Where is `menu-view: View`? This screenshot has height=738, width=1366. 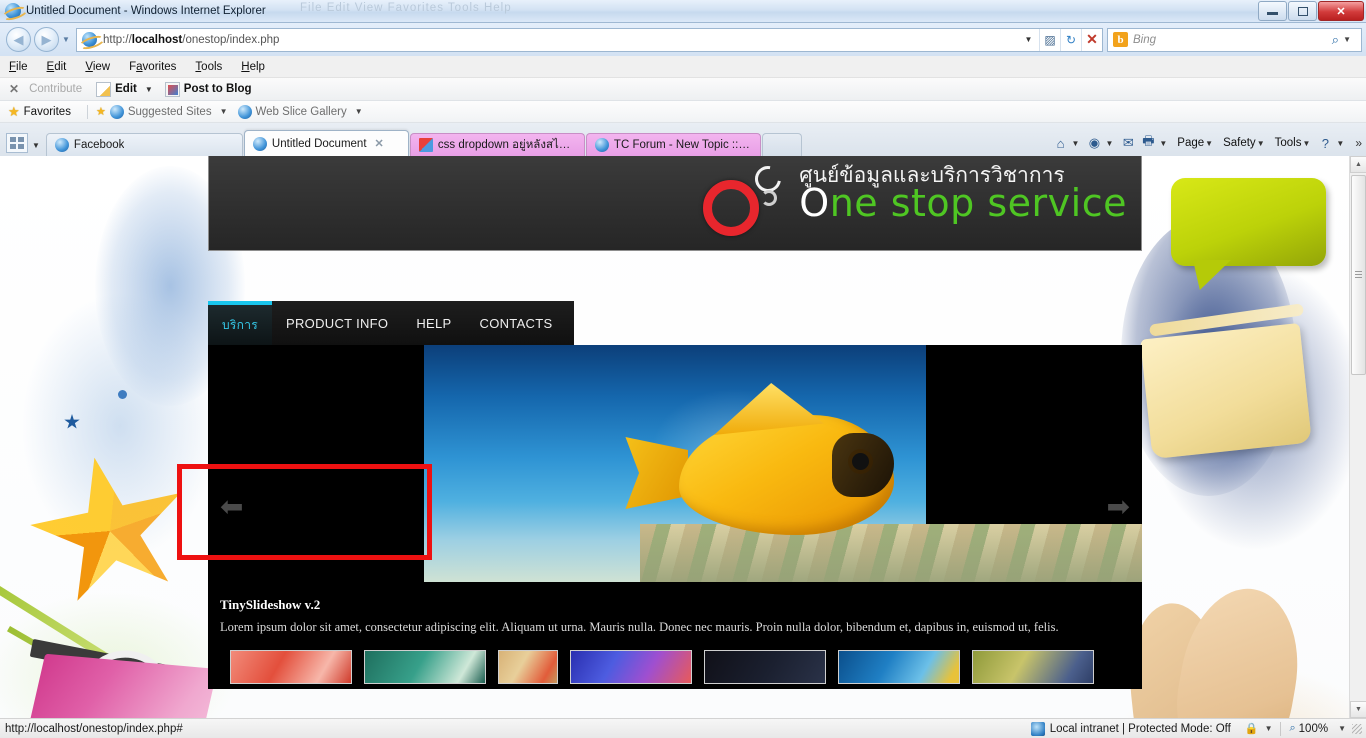 menu-view: View is located at coordinates (97, 67).